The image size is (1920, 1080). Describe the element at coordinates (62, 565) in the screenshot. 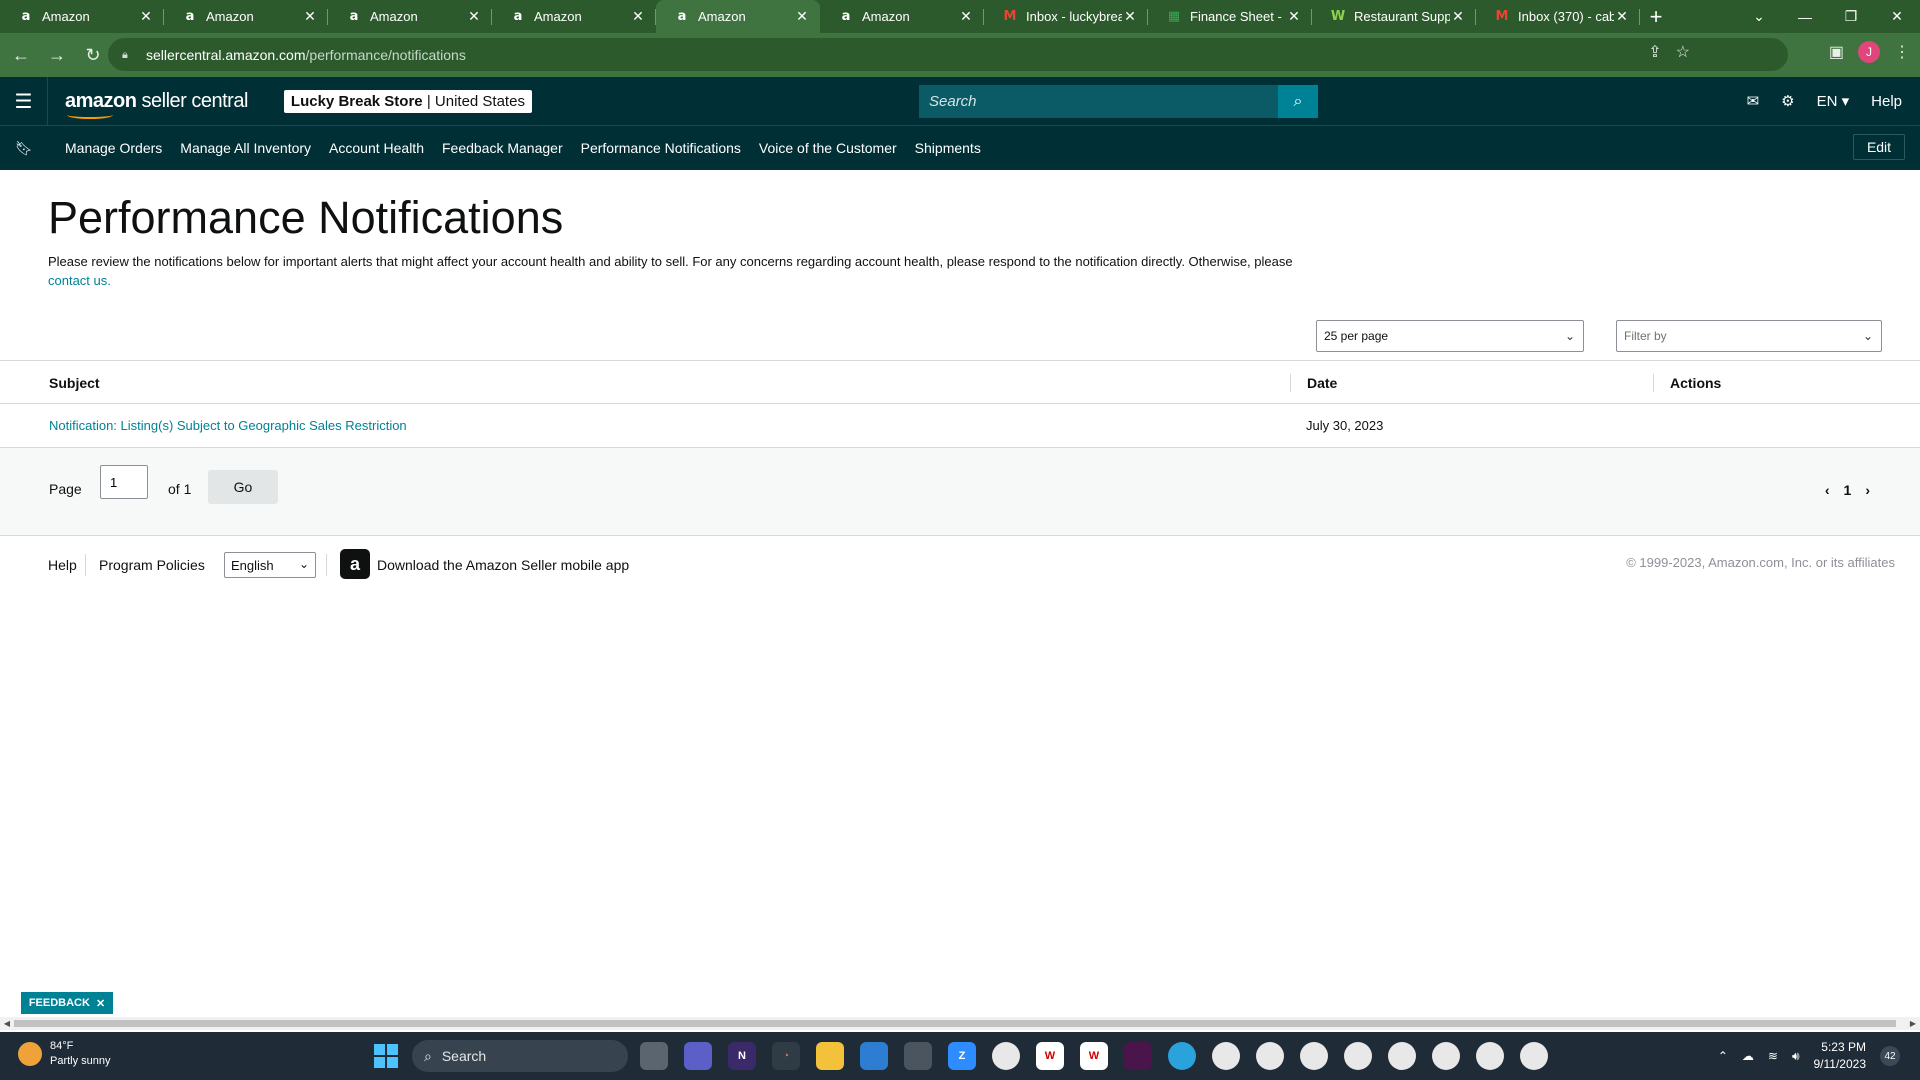

I see `footer-help-link: Help` at that location.